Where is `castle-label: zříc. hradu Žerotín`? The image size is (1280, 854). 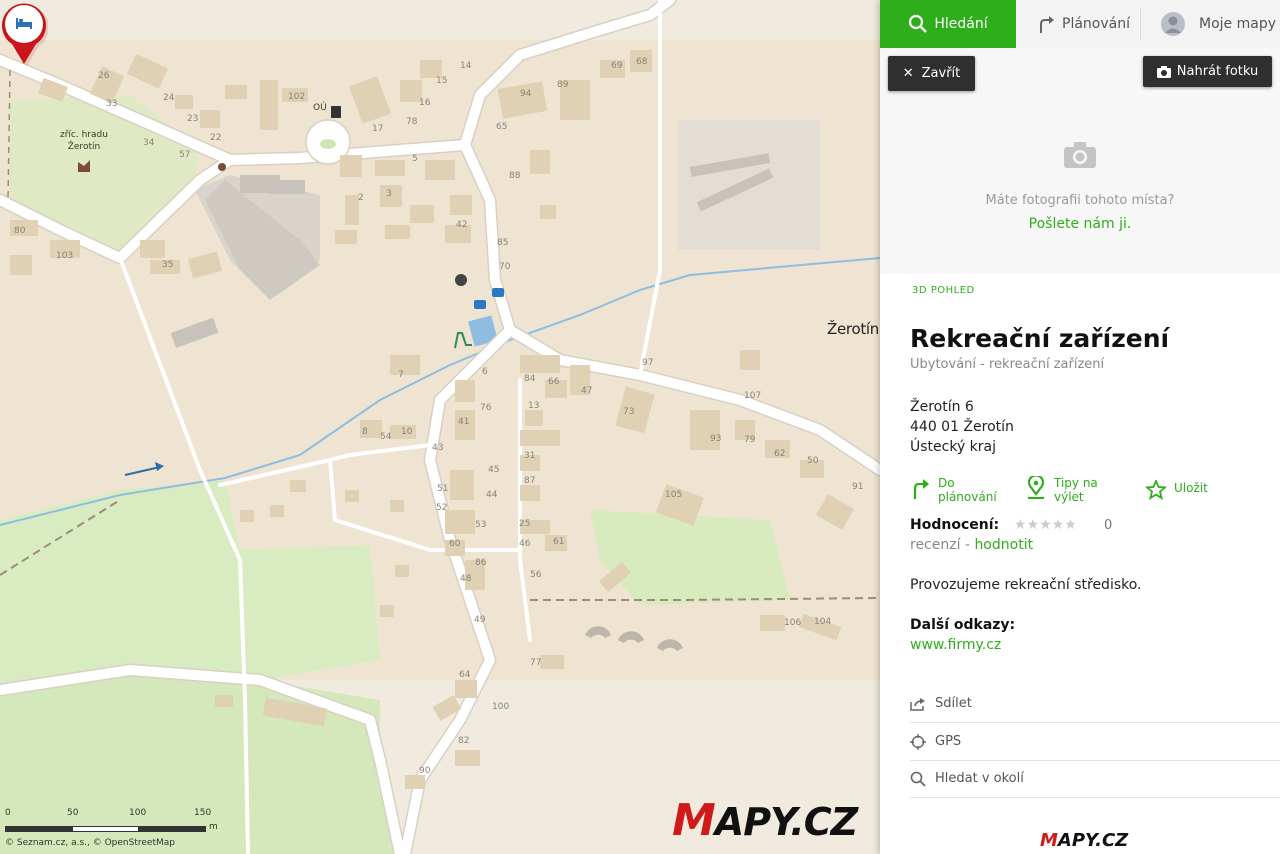 castle-label: zříc. hradu Žerotín is located at coordinates (84, 141).